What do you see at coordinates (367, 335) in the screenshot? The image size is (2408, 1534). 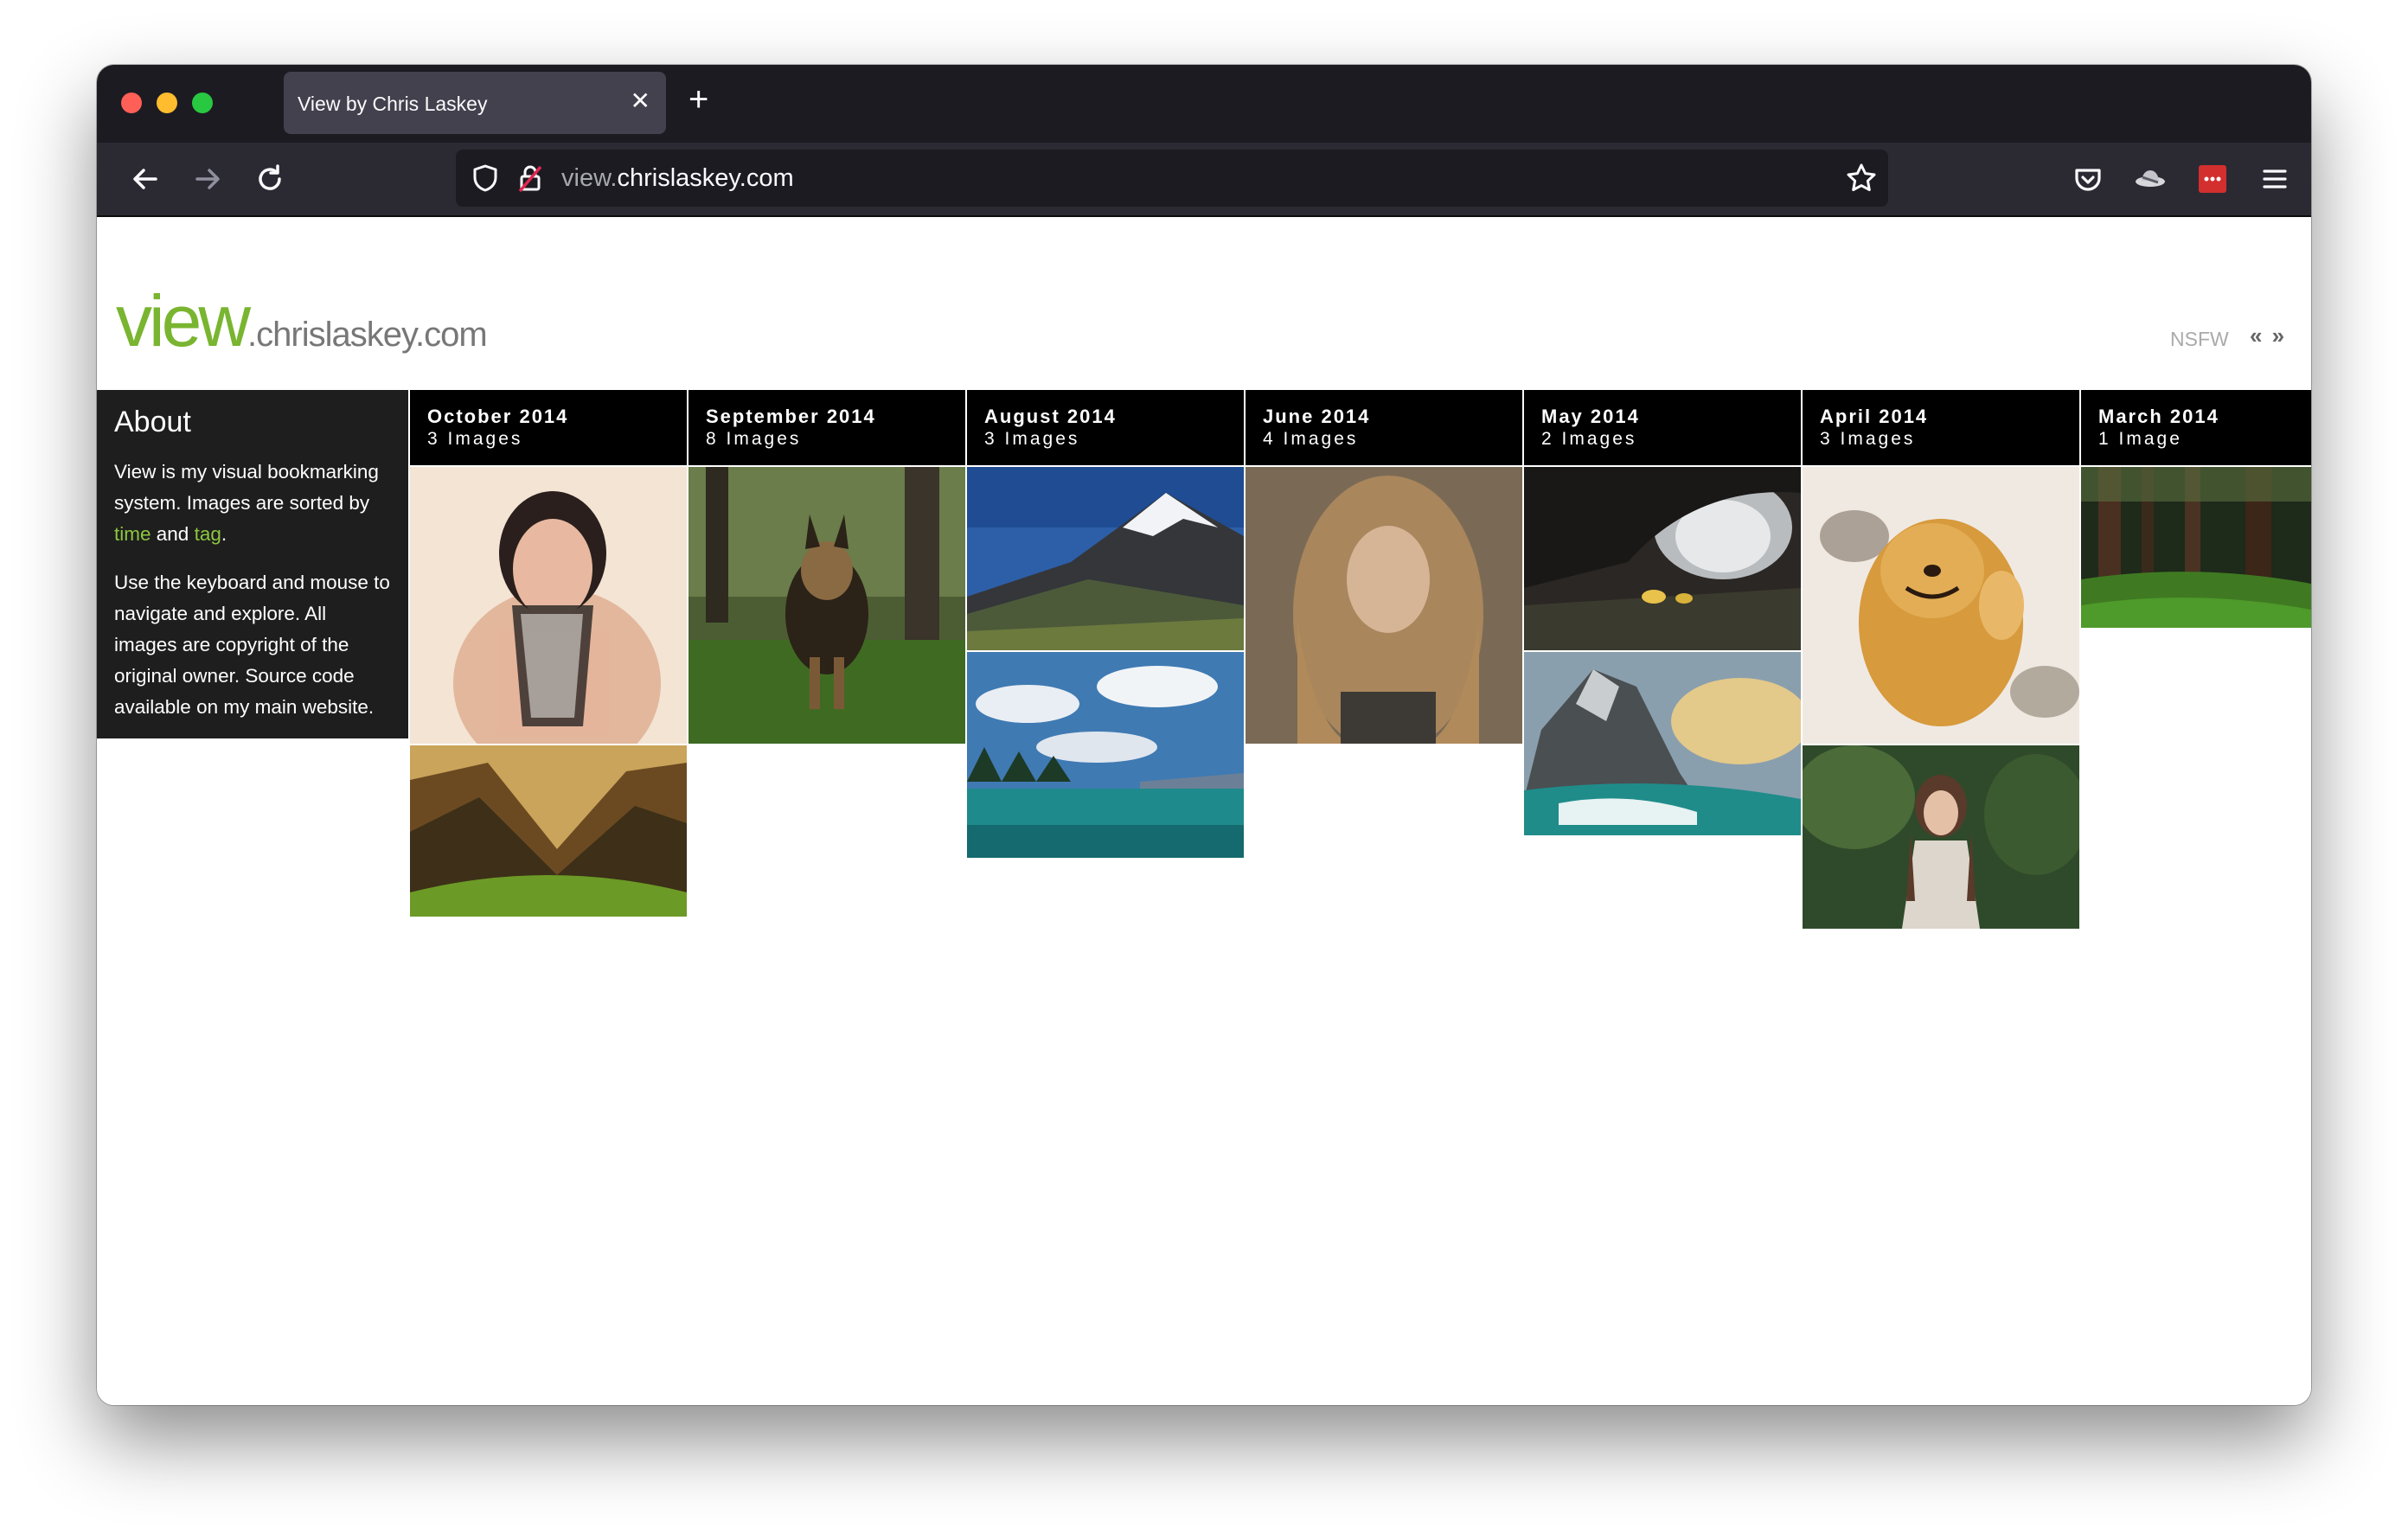 I see `logo-suffix-text: .chrislaskey.com` at bounding box center [367, 335].